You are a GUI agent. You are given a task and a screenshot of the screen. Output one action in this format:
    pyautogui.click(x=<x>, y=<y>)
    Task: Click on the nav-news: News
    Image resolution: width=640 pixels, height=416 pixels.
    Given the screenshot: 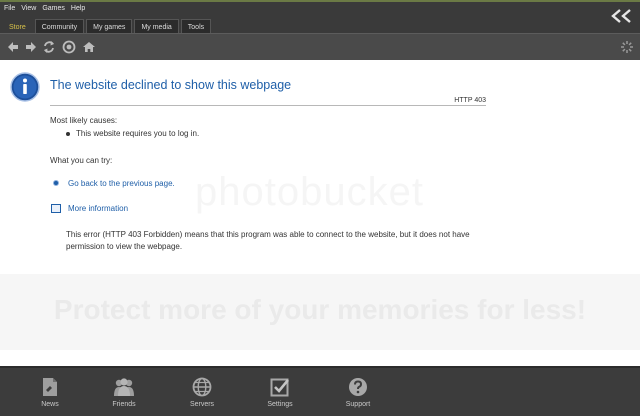 What is the action you would take?
    pyautogui.click(x=50, y=392)
    